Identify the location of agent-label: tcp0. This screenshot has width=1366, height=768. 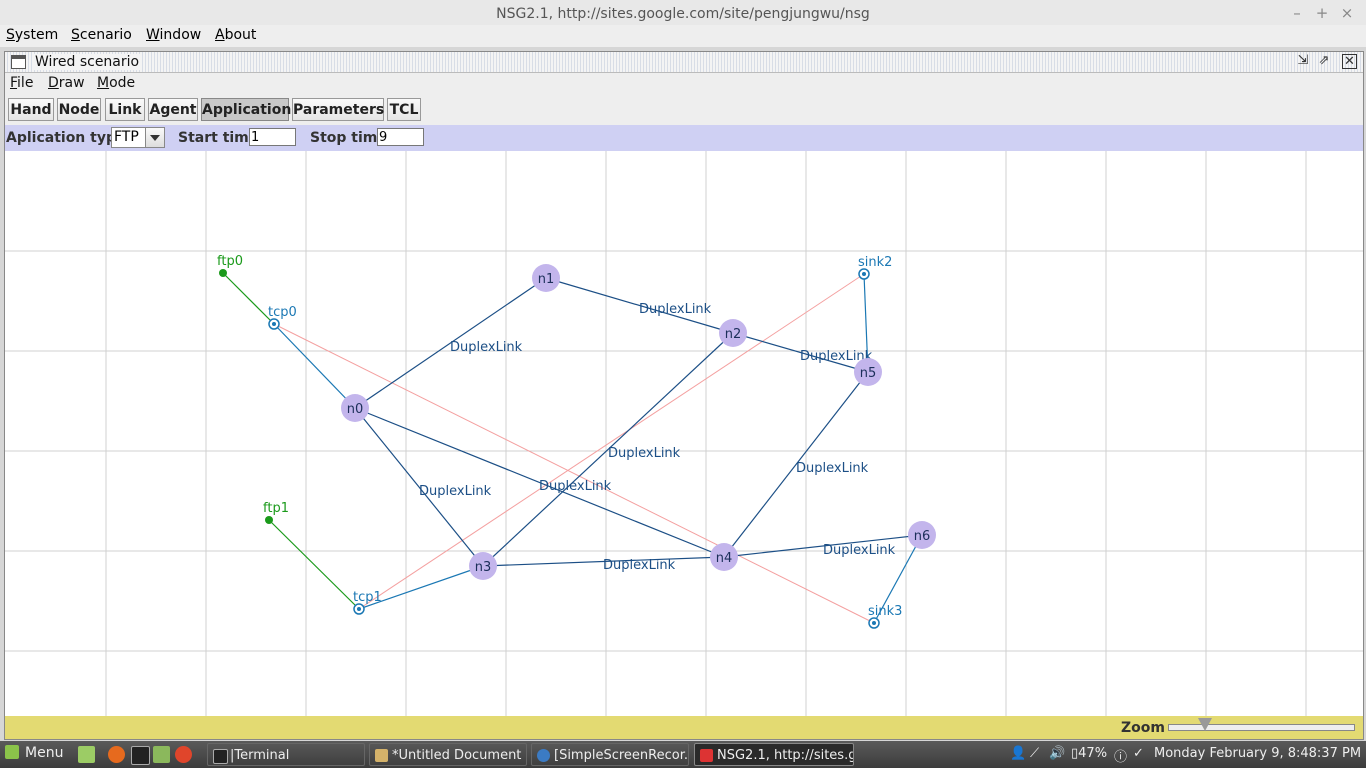
(282, 312).